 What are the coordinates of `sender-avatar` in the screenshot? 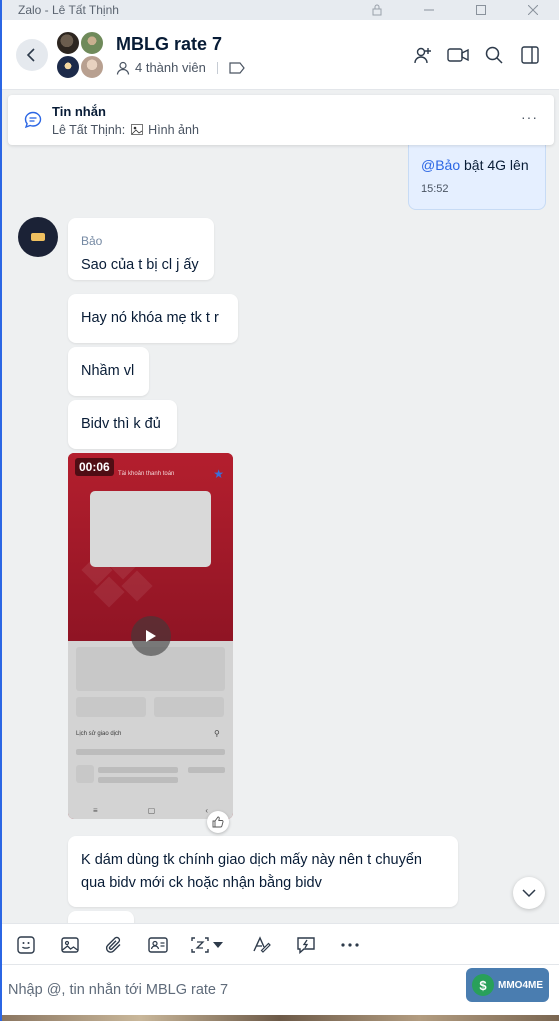 It's located at (38, 237).